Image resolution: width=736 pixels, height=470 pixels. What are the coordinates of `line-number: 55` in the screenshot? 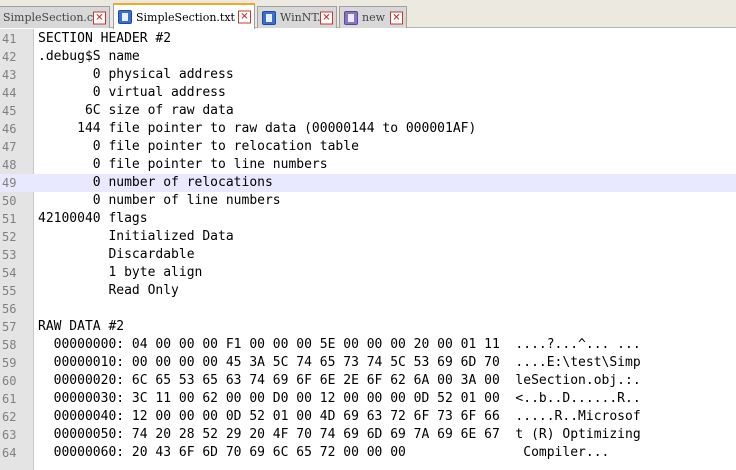 It's located at (9, 291).